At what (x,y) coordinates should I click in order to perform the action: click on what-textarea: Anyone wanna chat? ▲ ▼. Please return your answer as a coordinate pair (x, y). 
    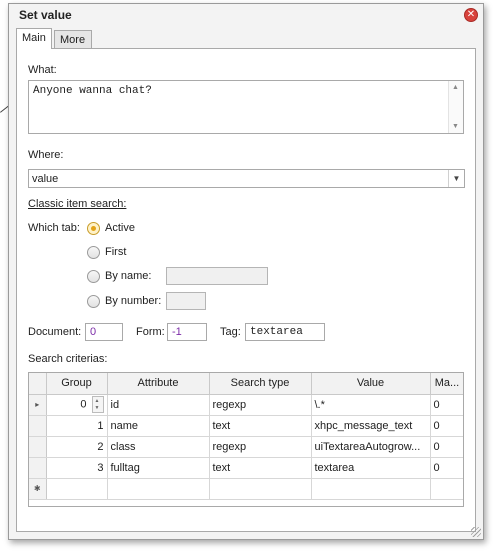
    Looking at the image, I should click on (246, 107).